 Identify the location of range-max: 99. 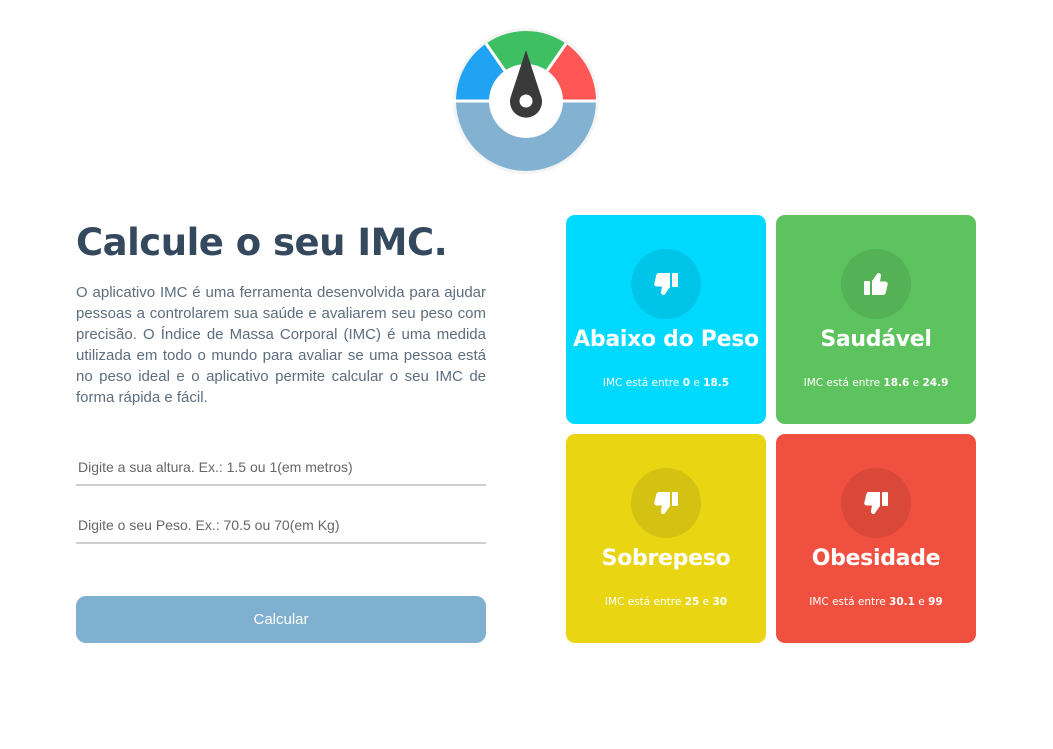
(935, 602).